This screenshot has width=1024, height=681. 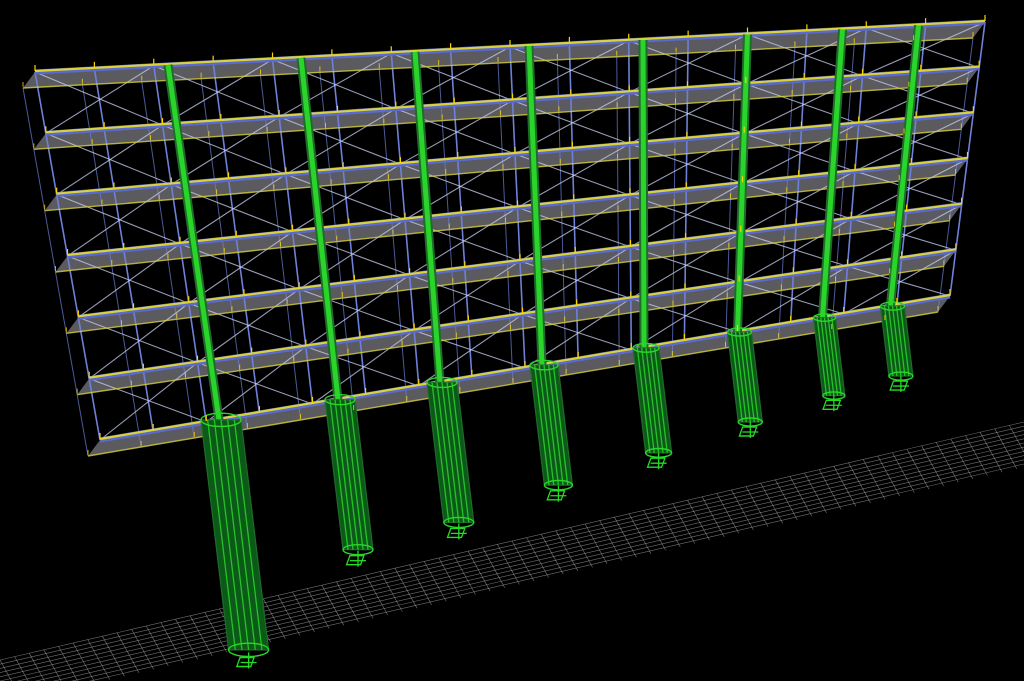 What do you see at coordinates (643, 193) in the screenshot?
I see `column` at bounding box center [643, 193].